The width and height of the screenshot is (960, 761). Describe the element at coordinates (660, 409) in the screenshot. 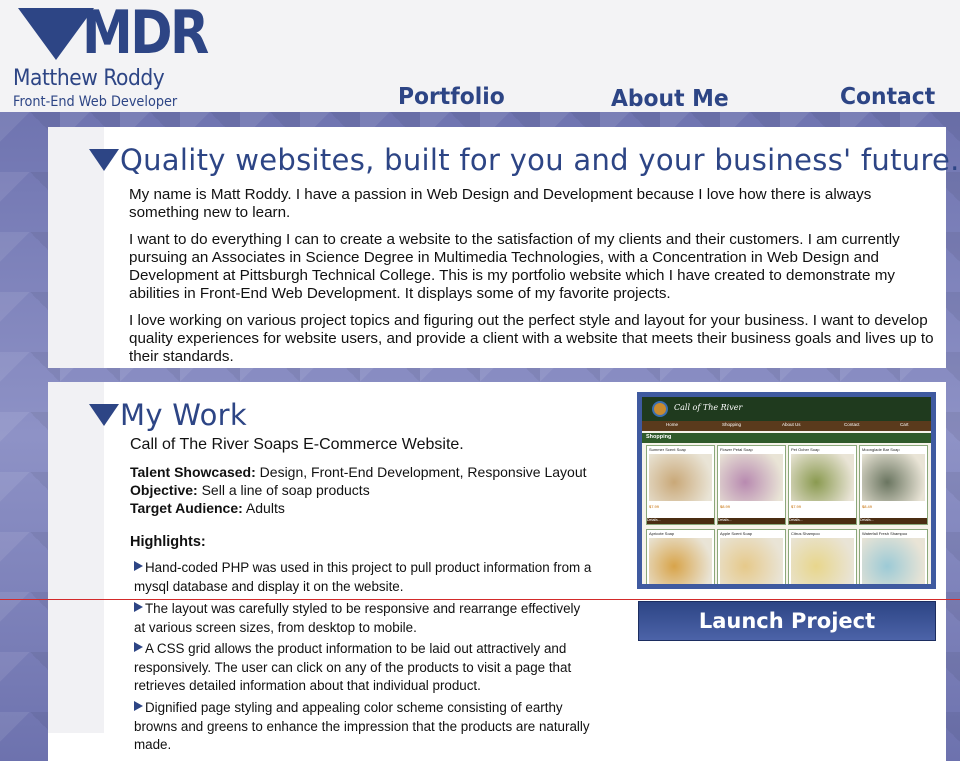

I see `preview-logo-icon` at that location.